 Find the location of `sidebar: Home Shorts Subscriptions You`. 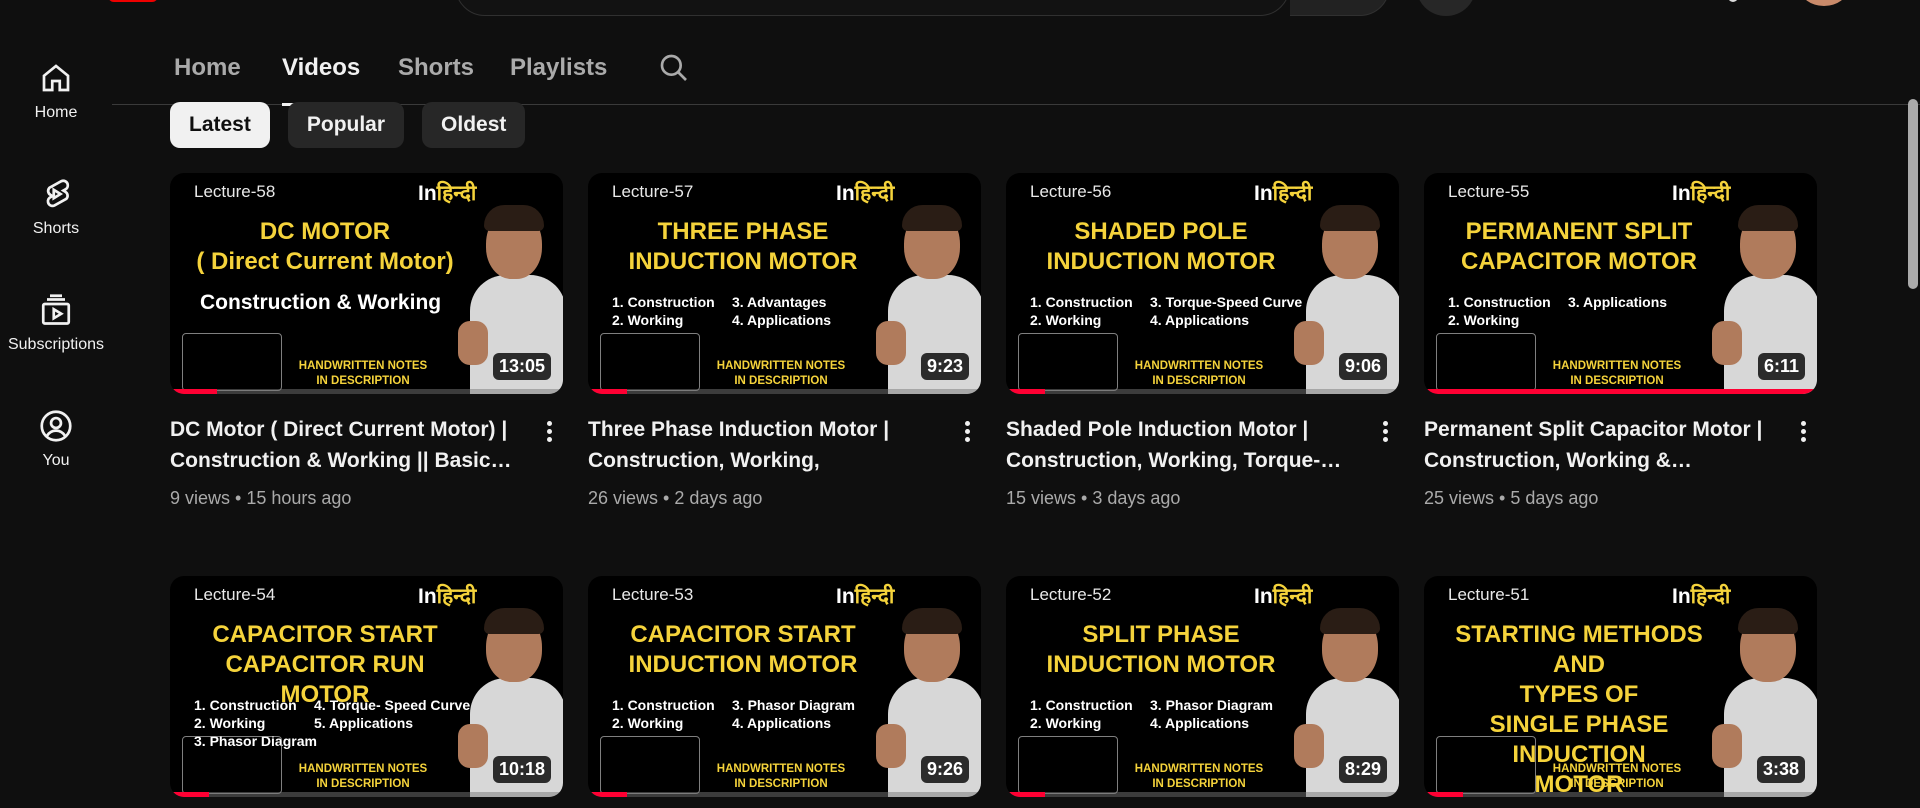

sidebar: Home Shorts Subscriptions You is located at coordinates (56, 272).